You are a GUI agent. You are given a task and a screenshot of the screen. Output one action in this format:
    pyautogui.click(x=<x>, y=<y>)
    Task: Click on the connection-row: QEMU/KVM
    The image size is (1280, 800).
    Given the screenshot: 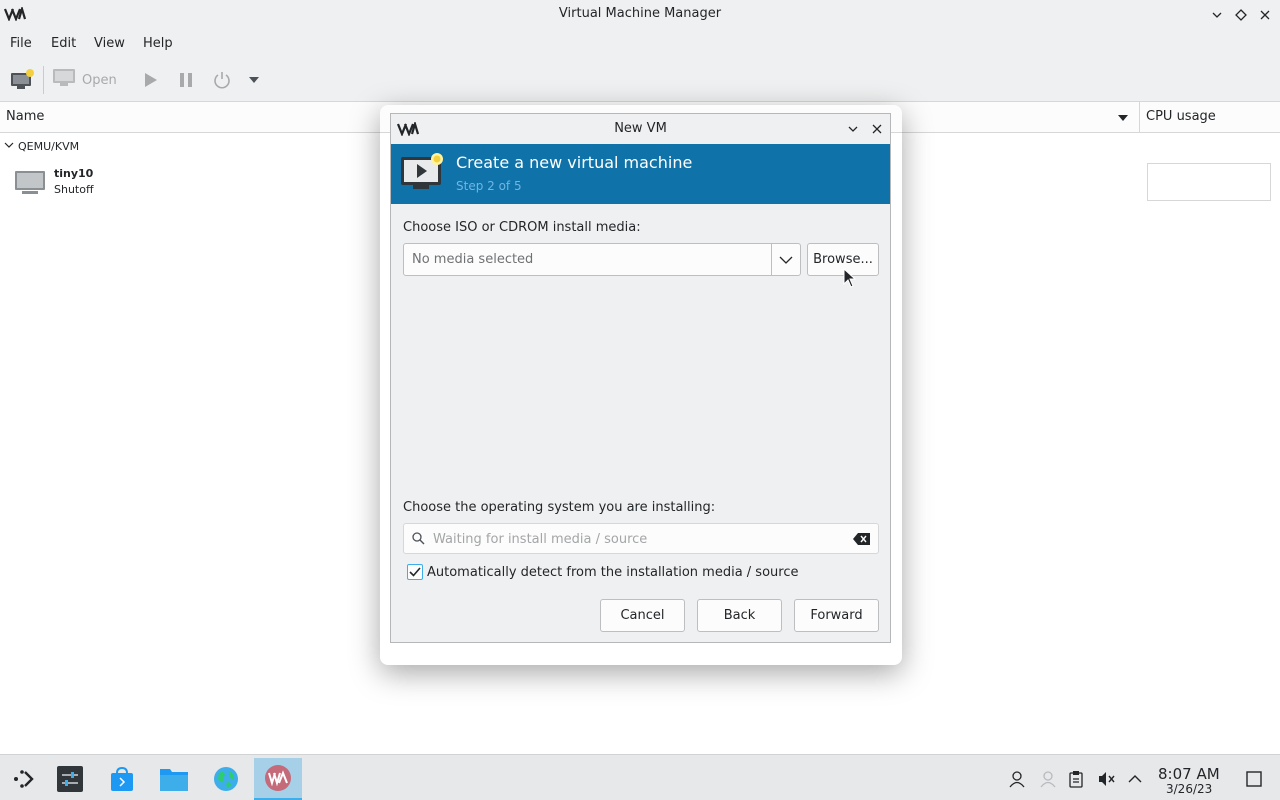 What is the action you would take?
    pyautogui.click(x=190, y=147)
    